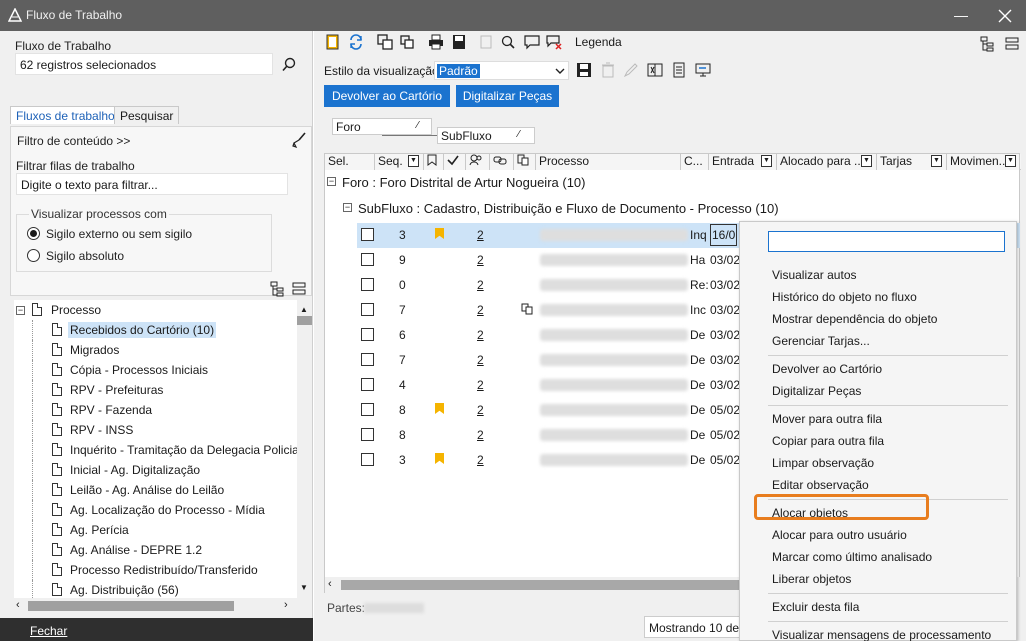 The width and height of the screenshot is (1026, 641). Describe the element at coordinates (854, 319) in the screenshot. I see `menu-item: Mostrar dependência do objeto` at that location.